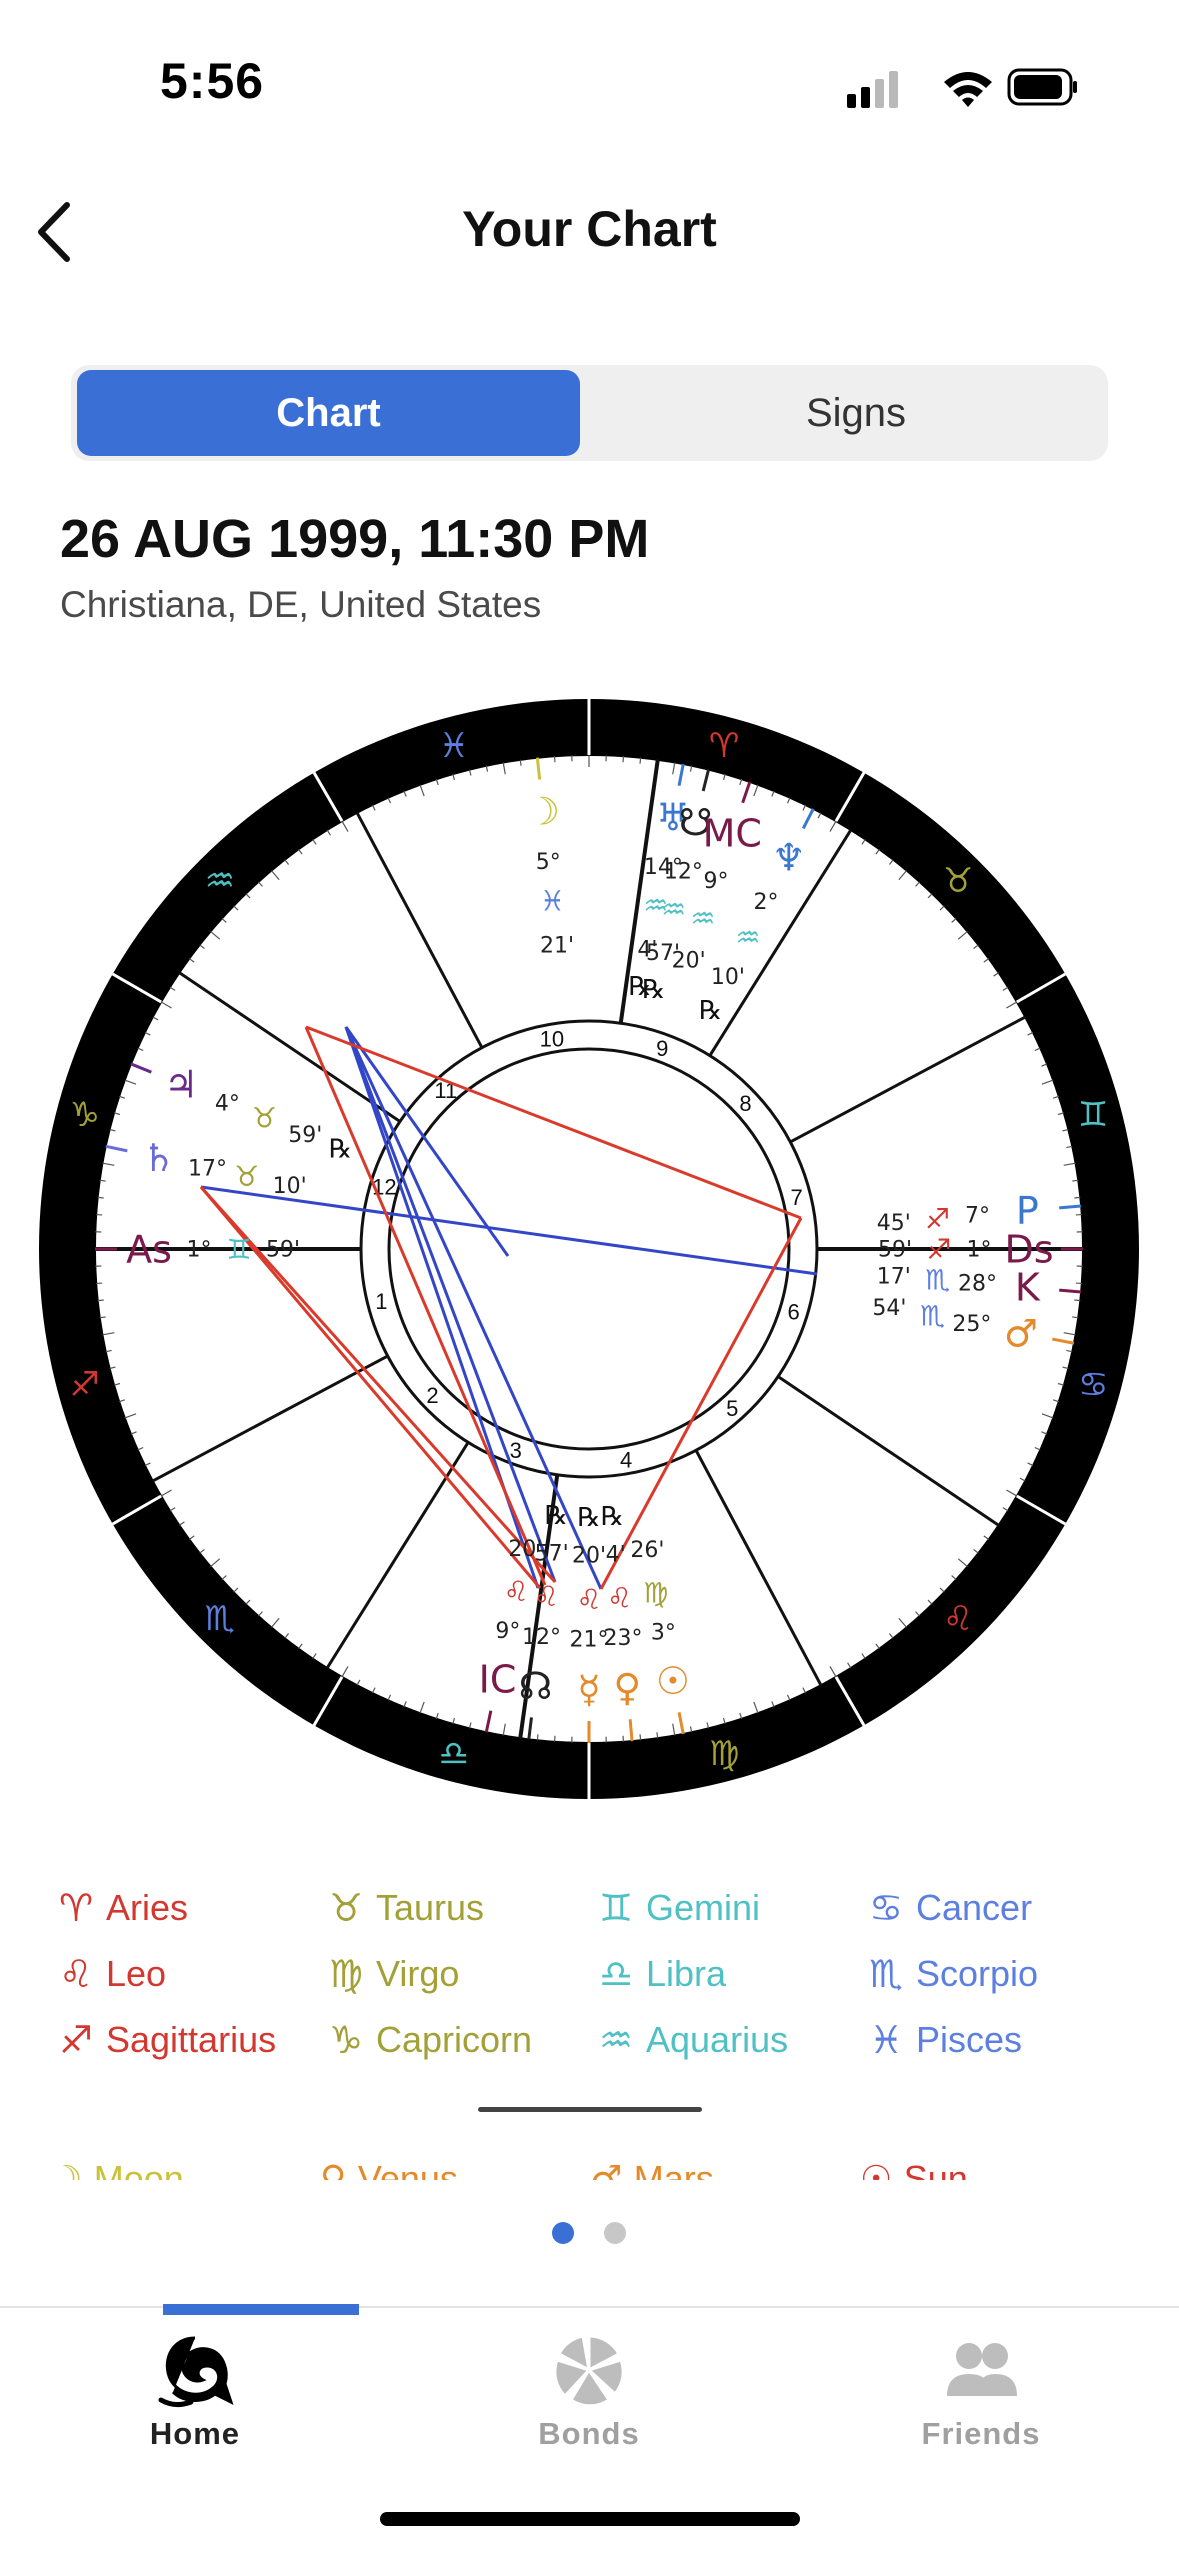 The height and width of the screenshot is (2556, 1179). What do you see at coordinates (117, 2169) in the screenshot?
I see `planet-legend-item-moon: ☽ Moon` at bounding box center [117, 2169].